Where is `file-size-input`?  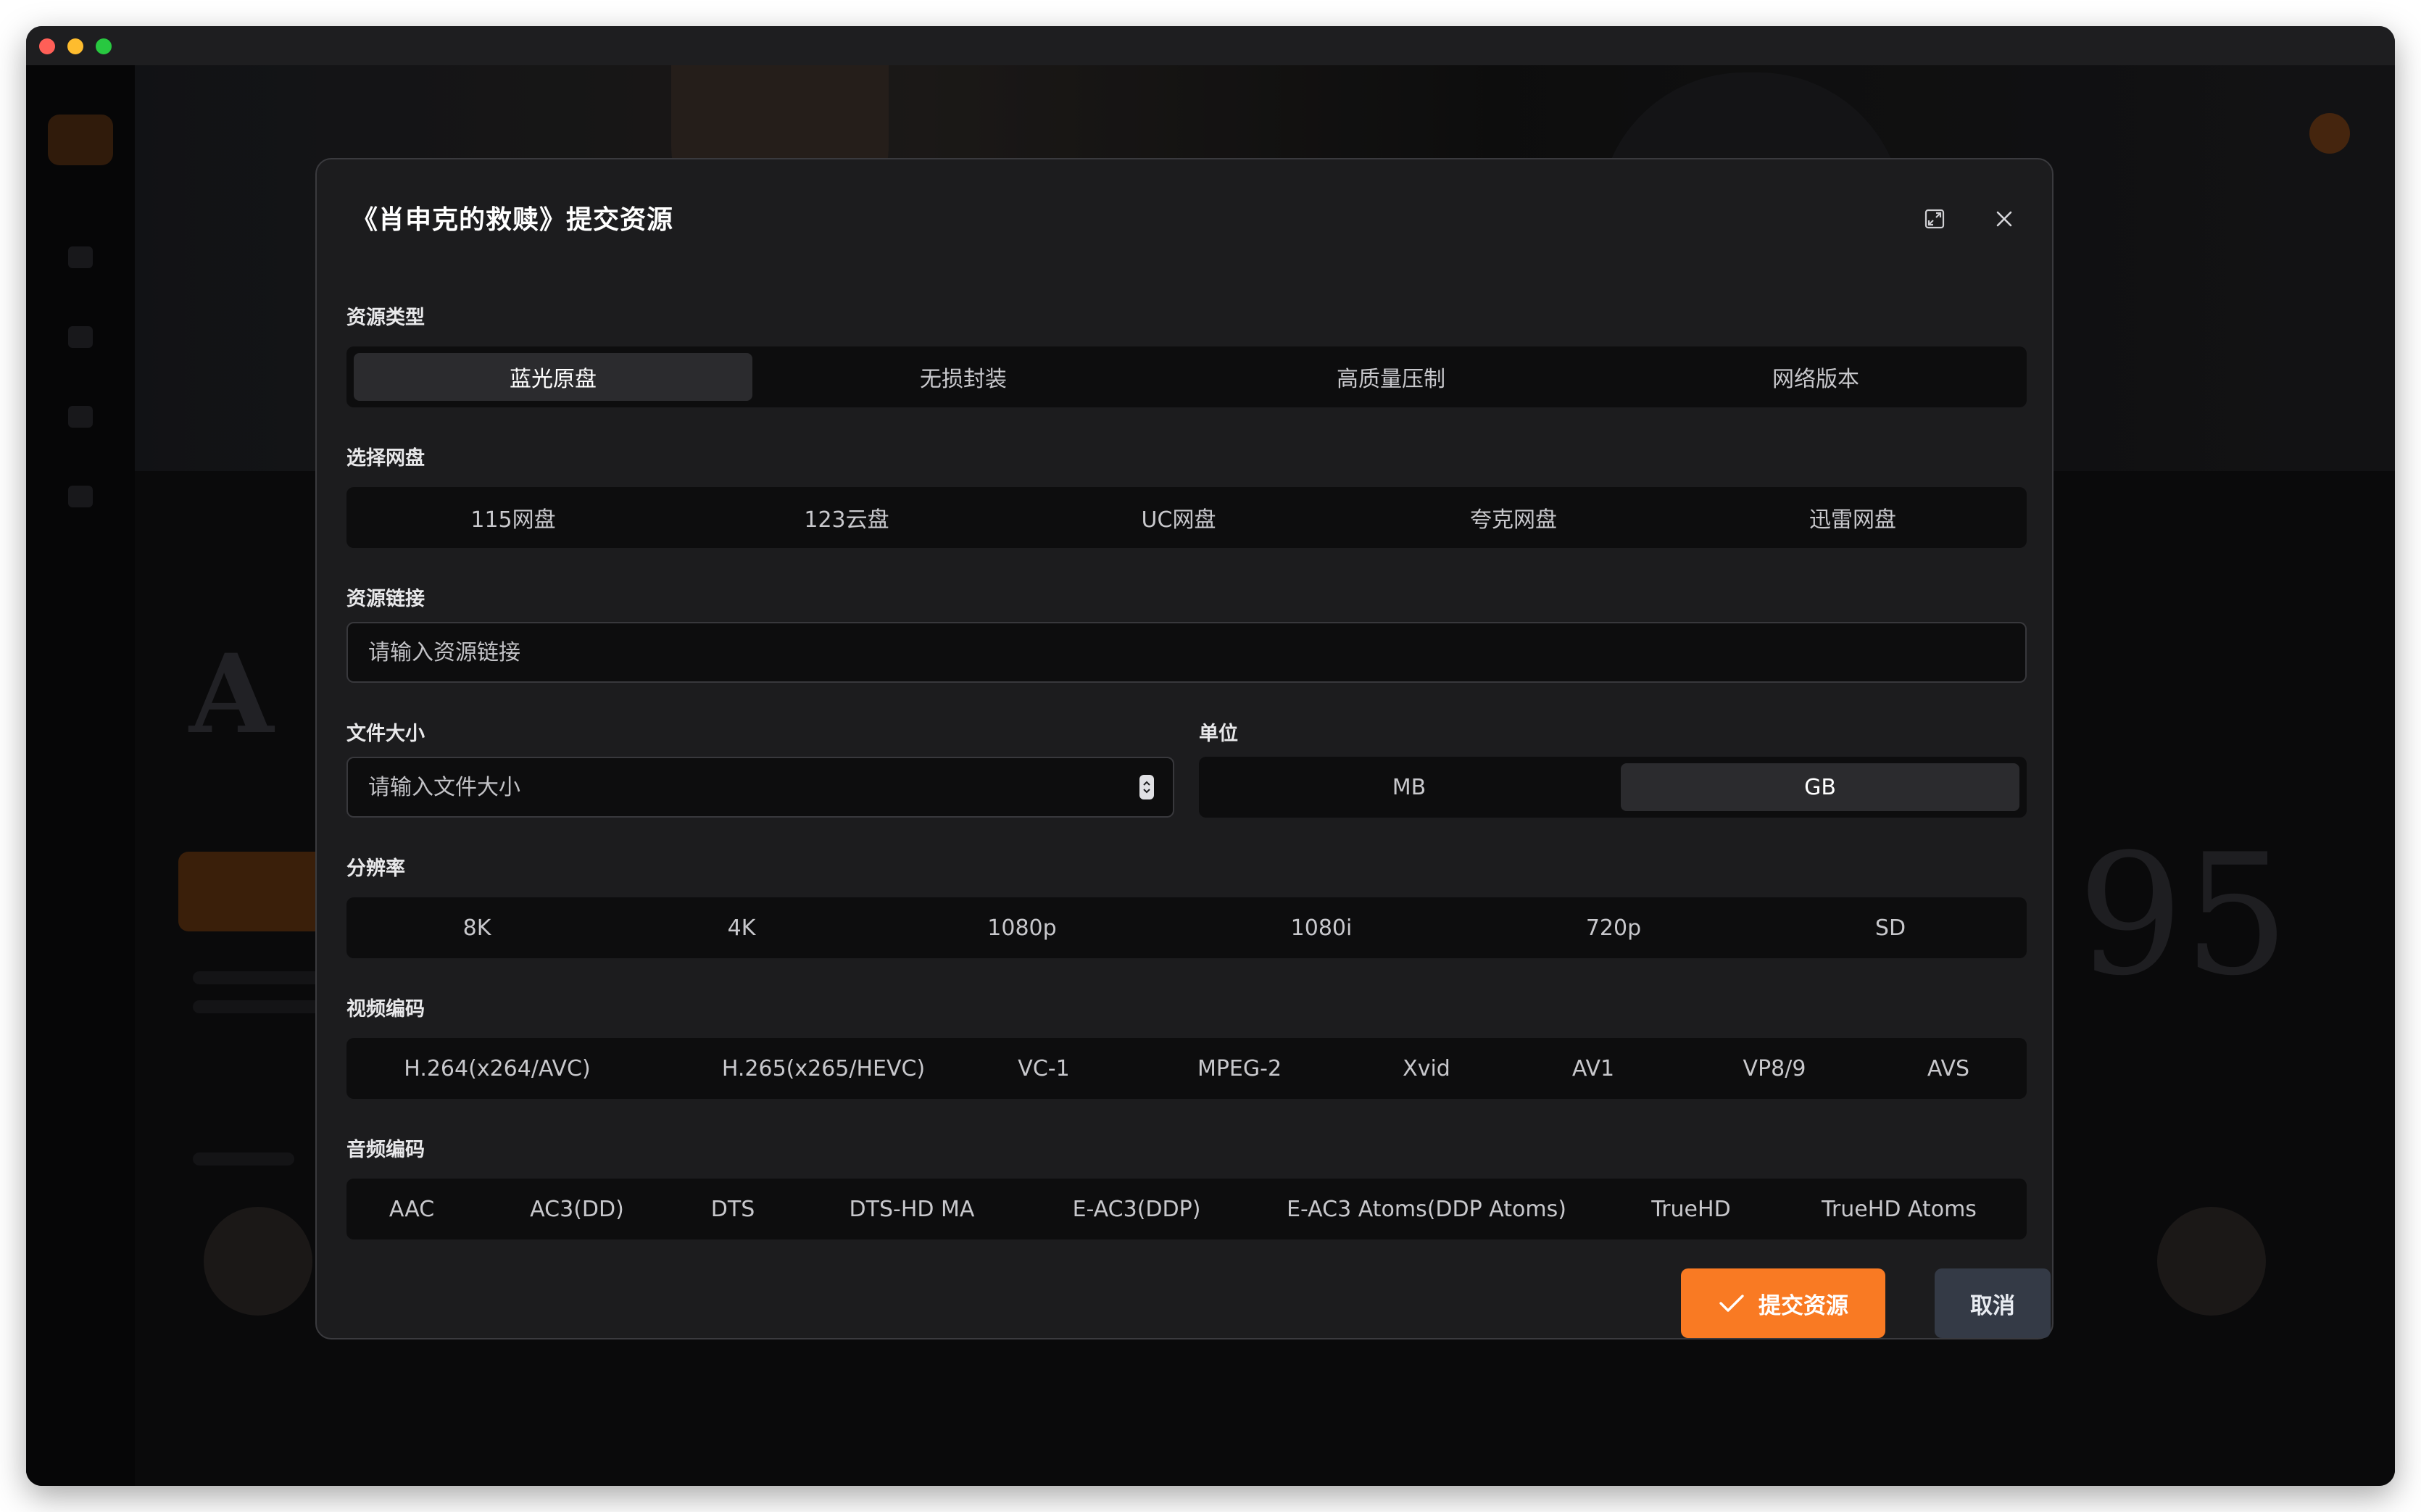 file-size-input is located at coordinates (753, 787).